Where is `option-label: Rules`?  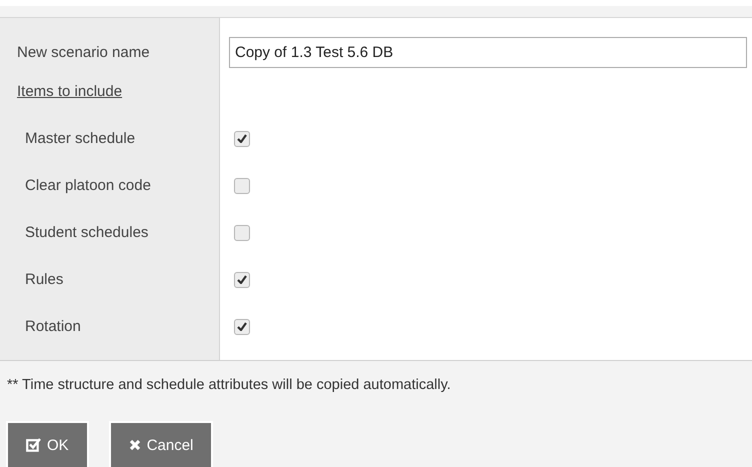
option-label: Rules is located at coordinates (44, 280).